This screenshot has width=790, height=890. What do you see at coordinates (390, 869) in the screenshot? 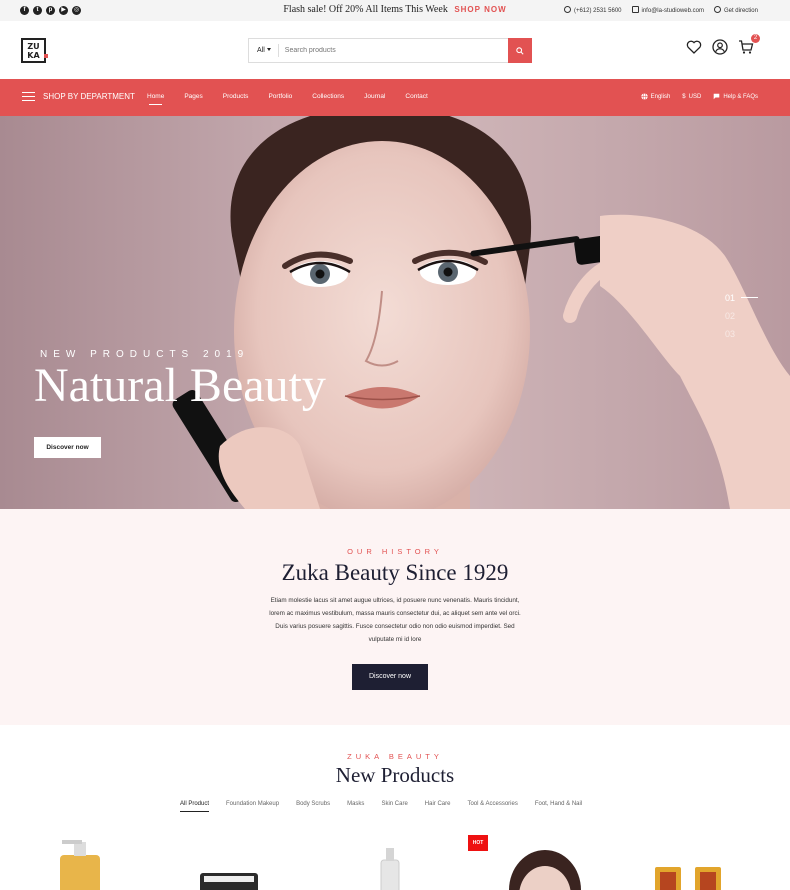
I see `product-spray-bottle` at bounding box center [390, 869].